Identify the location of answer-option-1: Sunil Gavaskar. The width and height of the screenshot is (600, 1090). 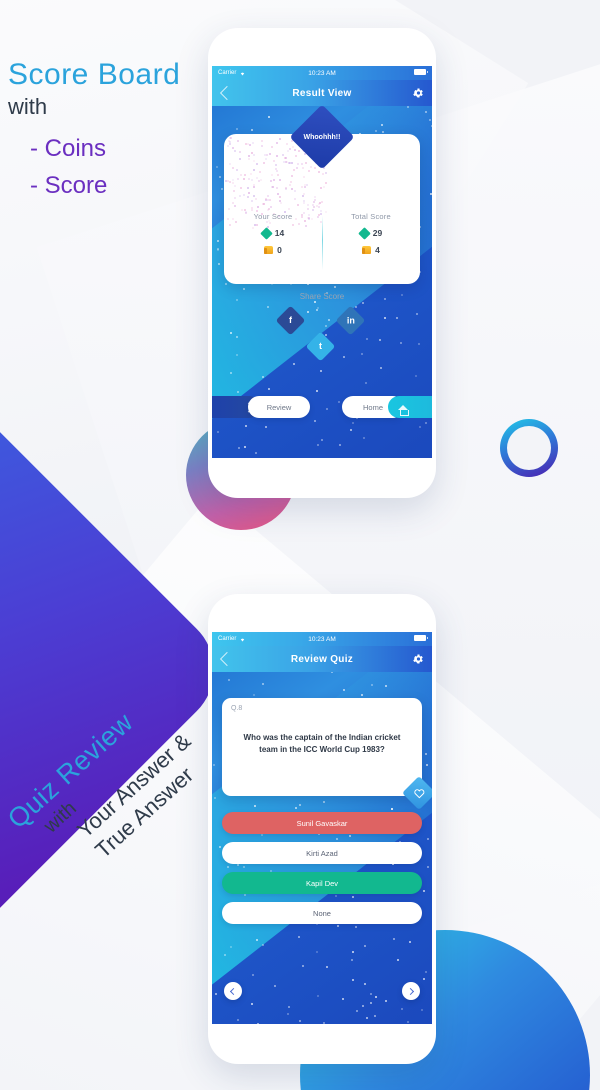
(322, 823).